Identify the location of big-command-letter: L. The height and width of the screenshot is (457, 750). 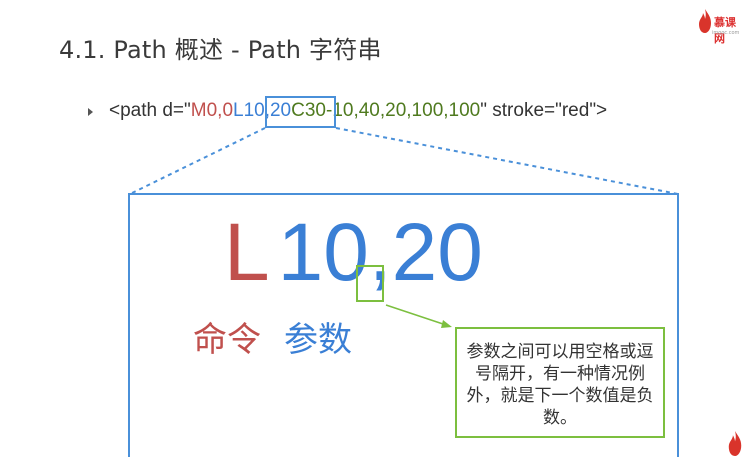
(247, 252).